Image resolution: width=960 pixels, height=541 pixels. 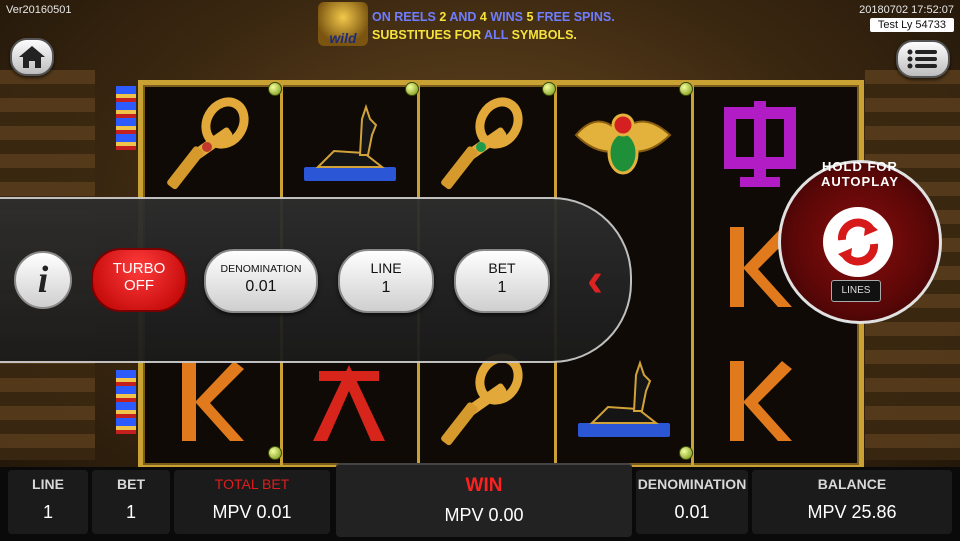 I want to click on turbo-label: TURBO, so click(x=139, y=268).